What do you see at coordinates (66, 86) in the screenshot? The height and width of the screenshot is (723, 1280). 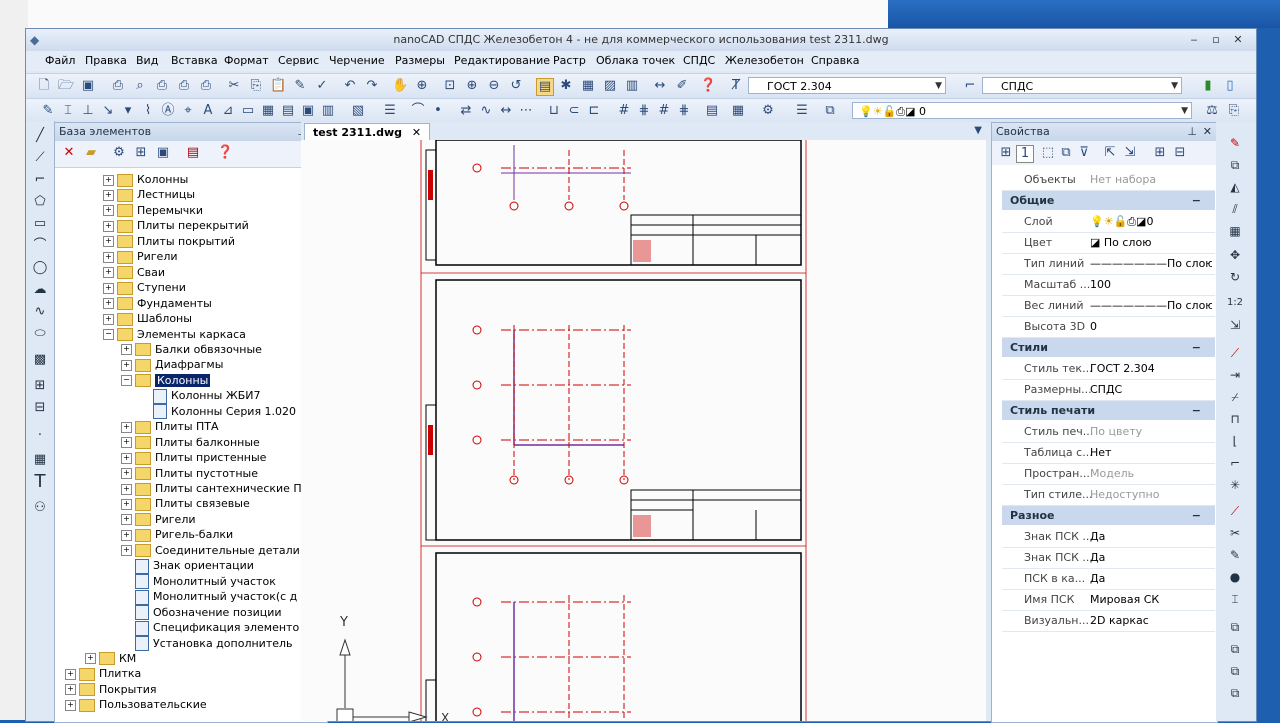 I see `open-file-icon: 🗁` at bounding box center [66, 86].